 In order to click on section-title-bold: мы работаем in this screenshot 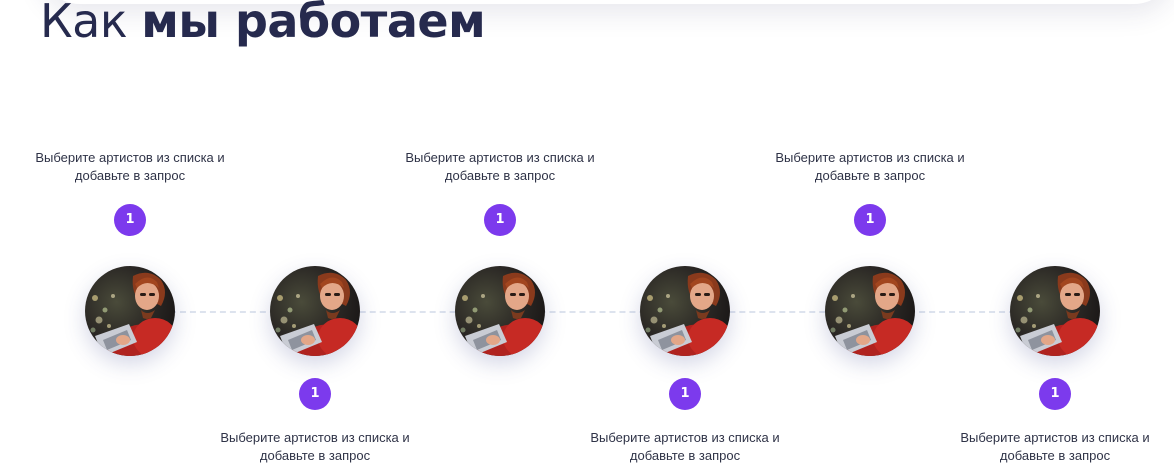, I will do `click(313, 24)`.